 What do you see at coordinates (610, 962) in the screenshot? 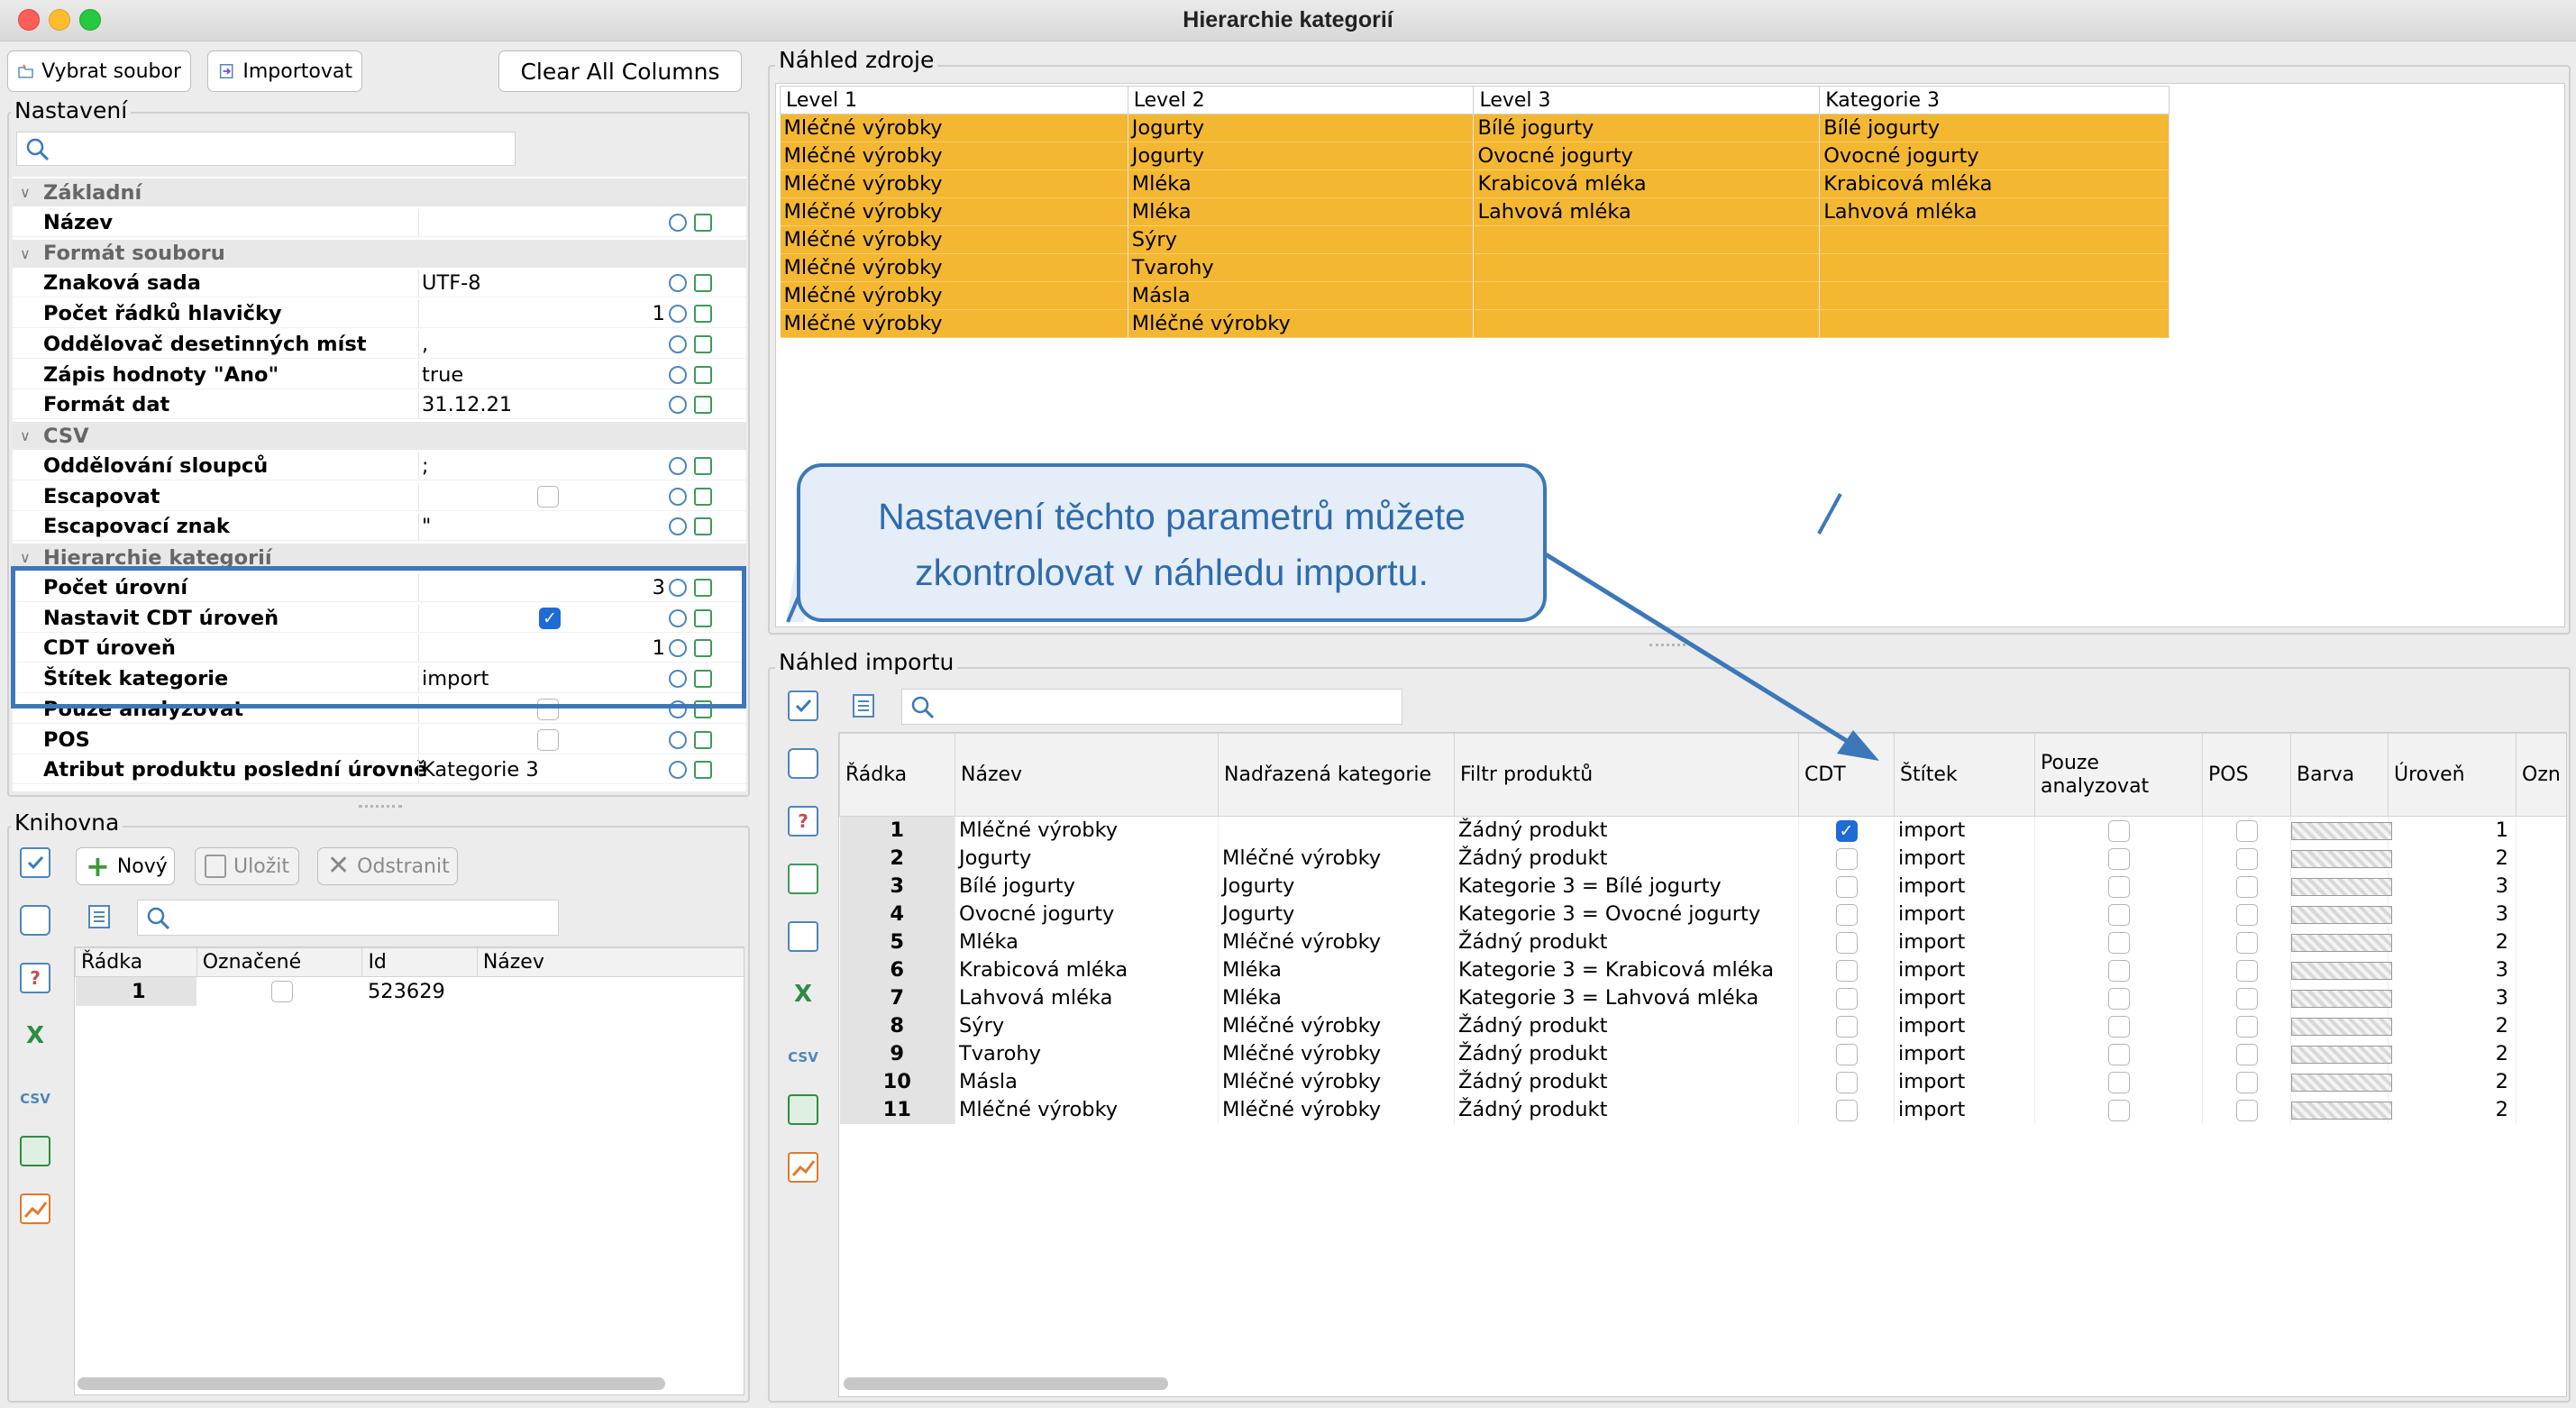
I see `library-column-nazev: Název` at bounding box center [610, 962].